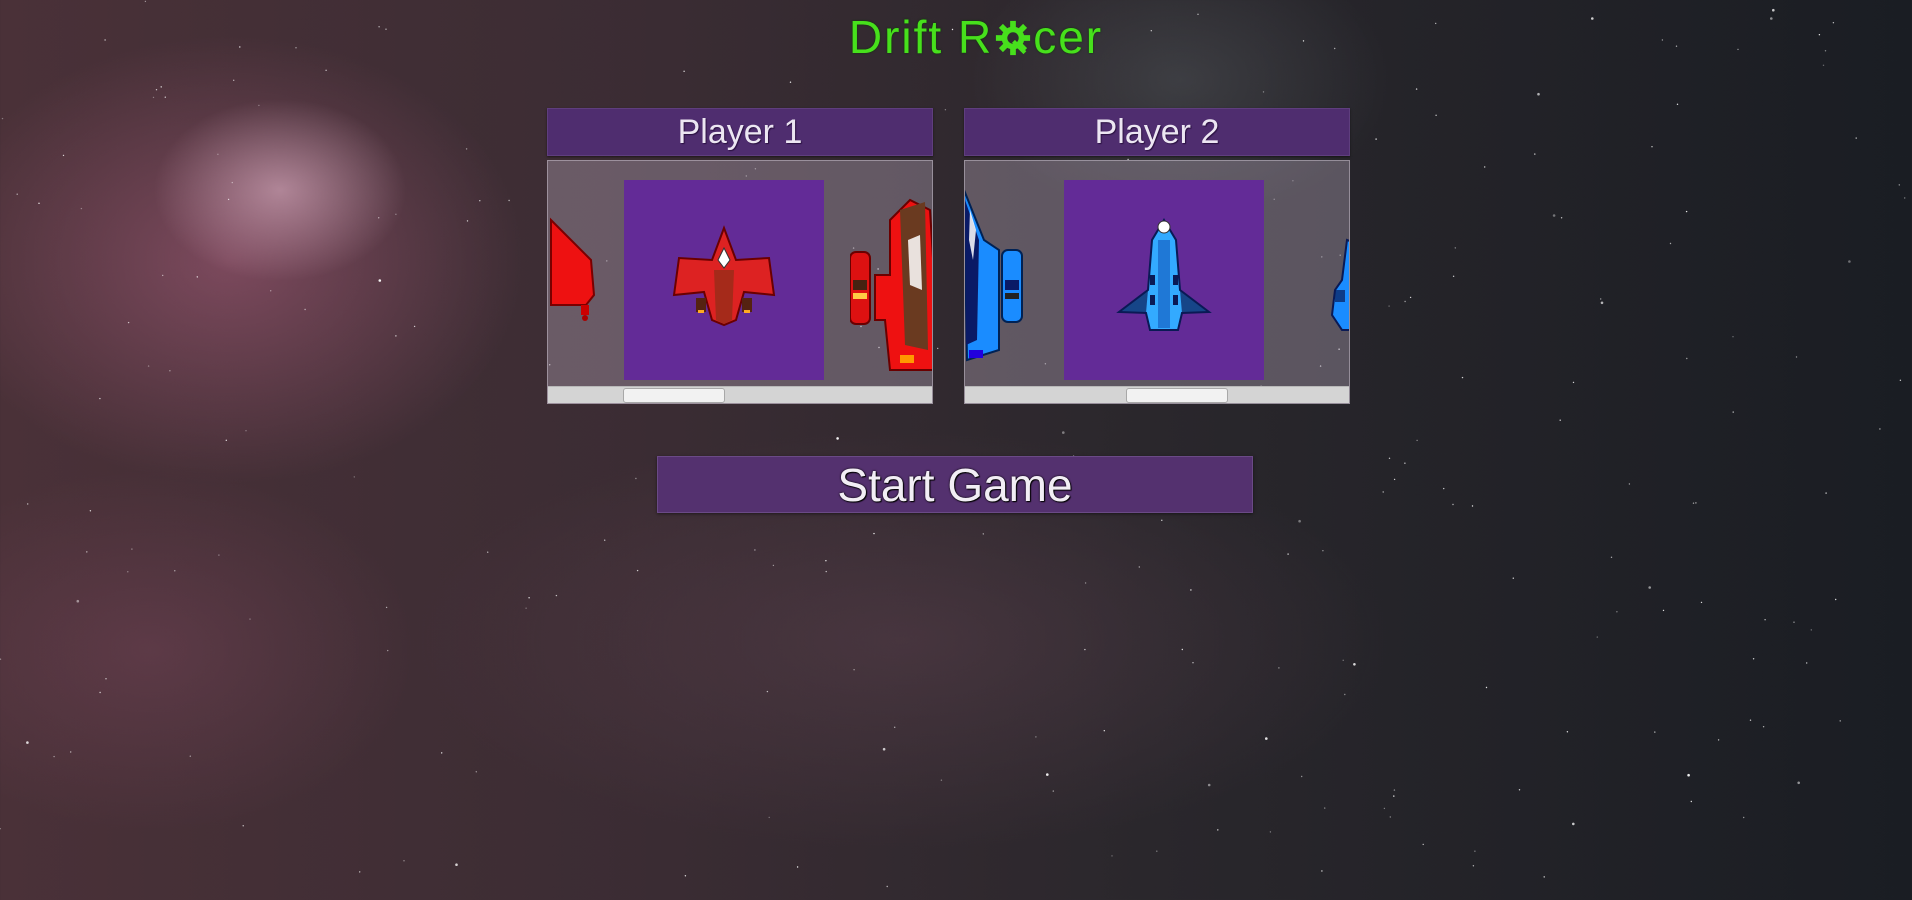  What do you see at coordinates (1164, 280) in the screenshot?
I see `ship-option-blue-selected` at bounding box center [1164, 280].